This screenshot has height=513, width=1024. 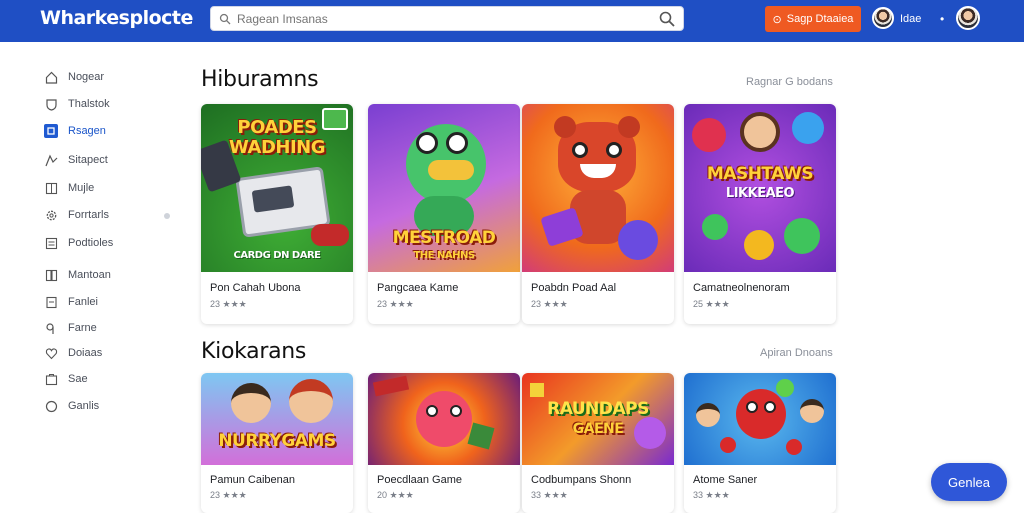 I want to click on chart-icon, so click(x=51, y=160).